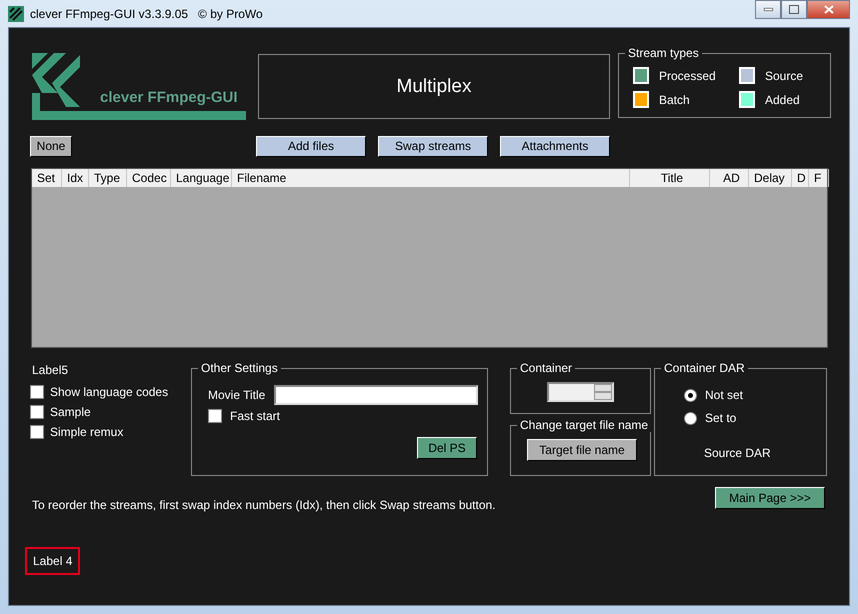  I want to click on page-title: Multiplex, so click(434, 86).